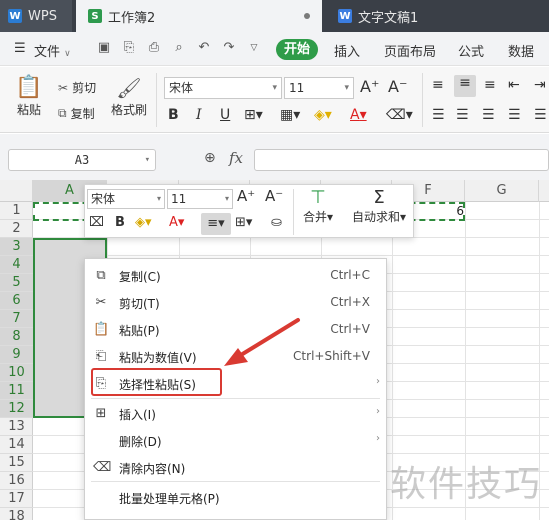  What do you see at coordinates (466, 484) in the screenshot?
I see `watermark-text: 软件技巧` at bounding box center [466, 484].